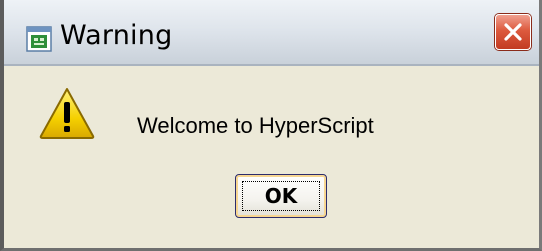 This screenshot has width=542, height=251. What do you see at coordinates (39, 39) in the screenshot?
I see `app-icon` at bounding box center [39, 39].